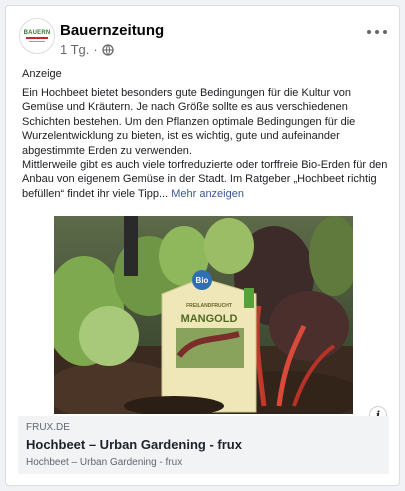 The image size is (405, 491). I want to click on tag-small-text: FREILANDFRUCHT, so click(209, 306).